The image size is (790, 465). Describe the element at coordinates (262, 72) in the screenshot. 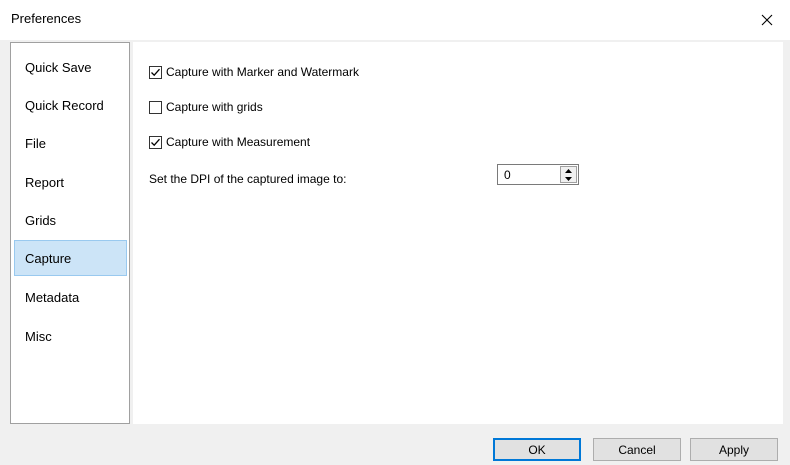

I see `checkbox-label: Capture with Marker and Watermark` at that location.